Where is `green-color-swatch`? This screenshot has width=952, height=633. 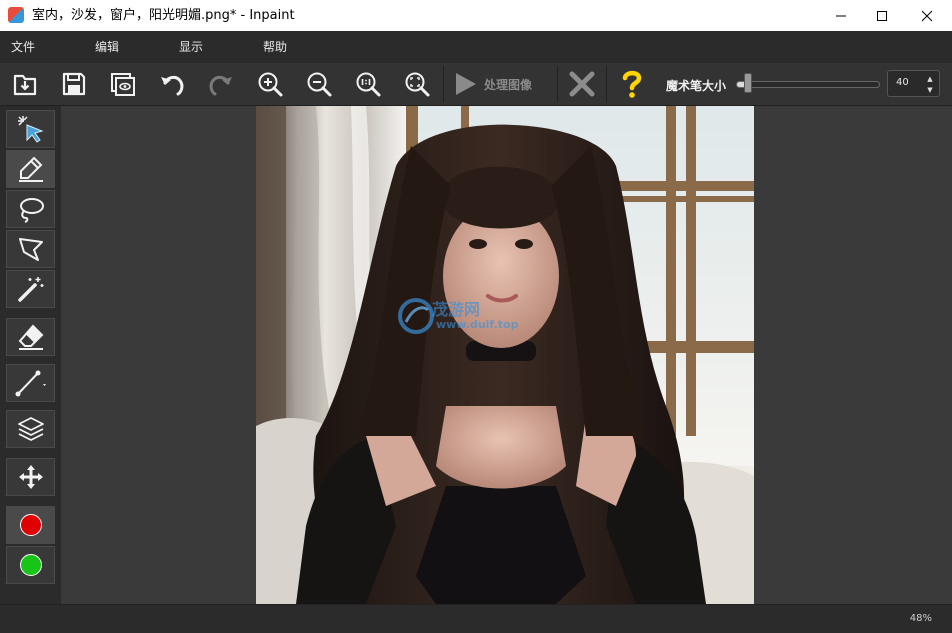
green-color-swatch is located at coordinates (30, 565).